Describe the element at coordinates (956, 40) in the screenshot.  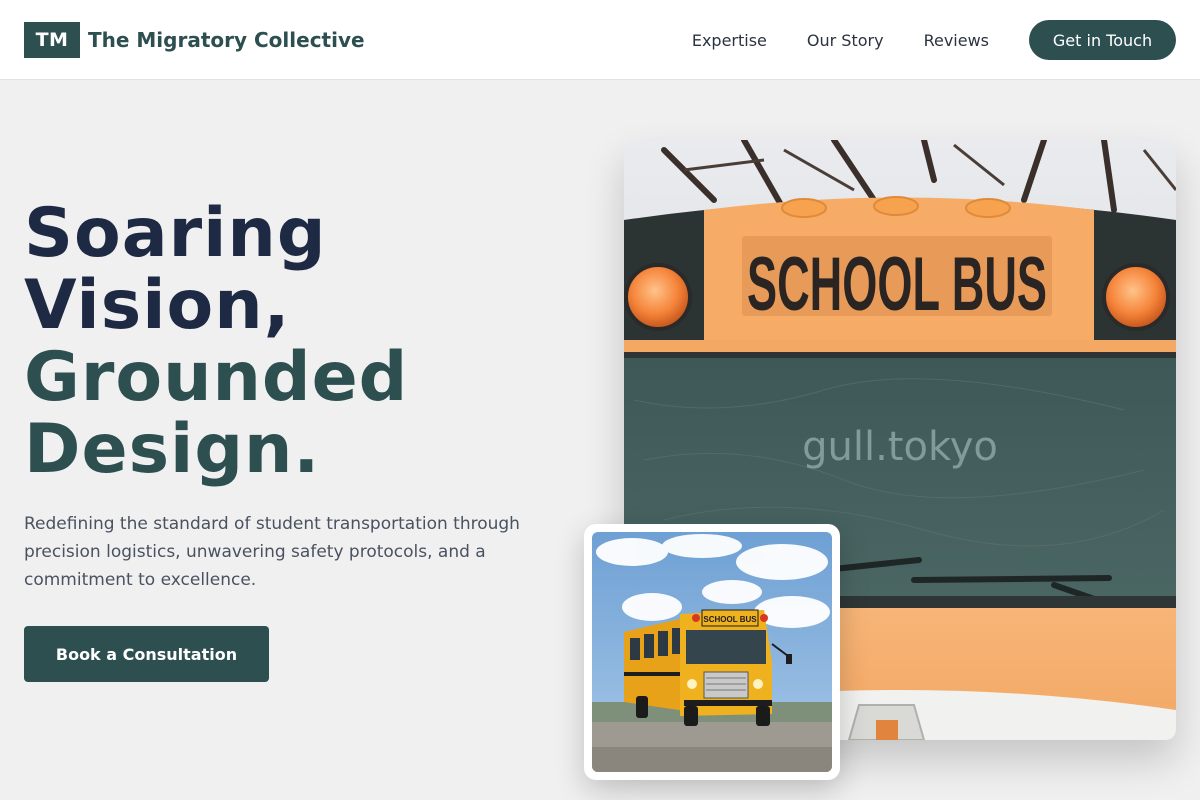
I see `nav-link-reviews: Reviews` at that location.